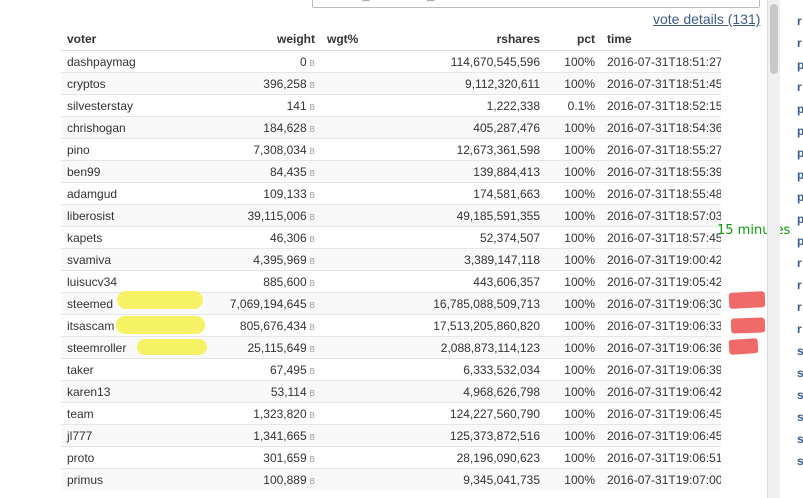 Image resolution: width=803 pixels, height=498 pixels. Describe the element at coordinates (463, 127) in the screenshot. I see `rshares-cell: 405,287,476` at that location.